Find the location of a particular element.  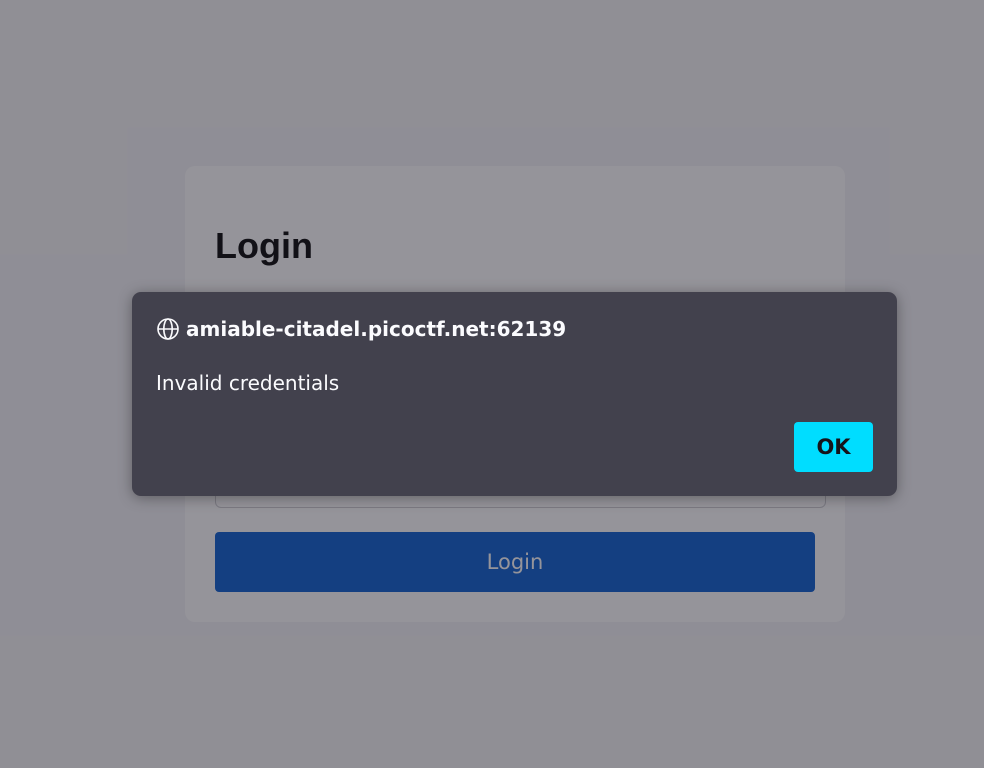

ok-button: OK is located at coordinates (833, 447).